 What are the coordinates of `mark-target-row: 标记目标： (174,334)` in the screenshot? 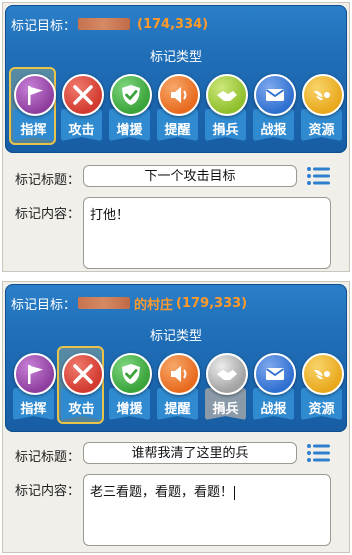 It's located at (109, 24).